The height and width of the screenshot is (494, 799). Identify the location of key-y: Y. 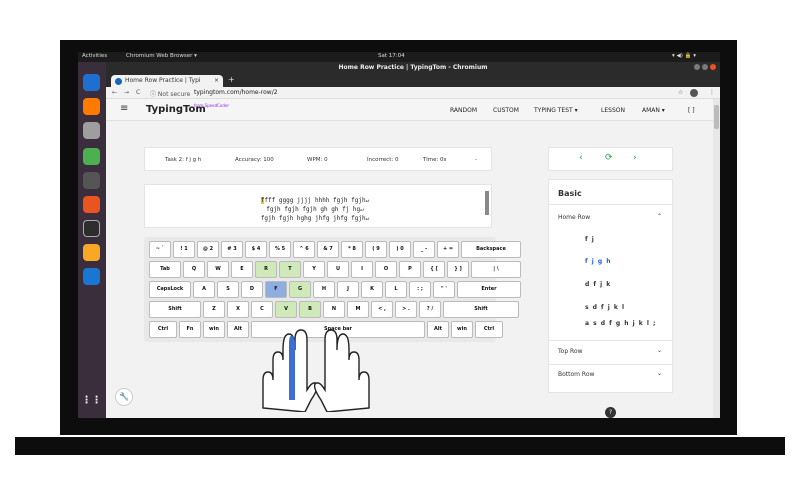
(314, 269).